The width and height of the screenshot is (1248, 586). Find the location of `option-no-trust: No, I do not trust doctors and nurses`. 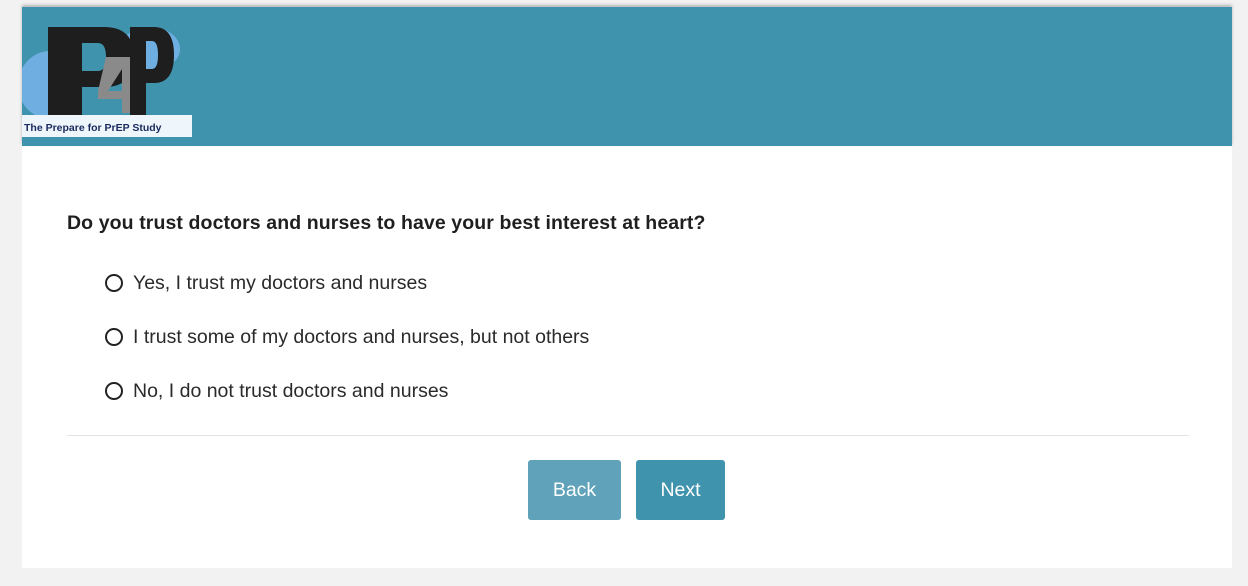

option-no-trust: No, I do not trust doctors and nurses is located at coordinates (347, 391).